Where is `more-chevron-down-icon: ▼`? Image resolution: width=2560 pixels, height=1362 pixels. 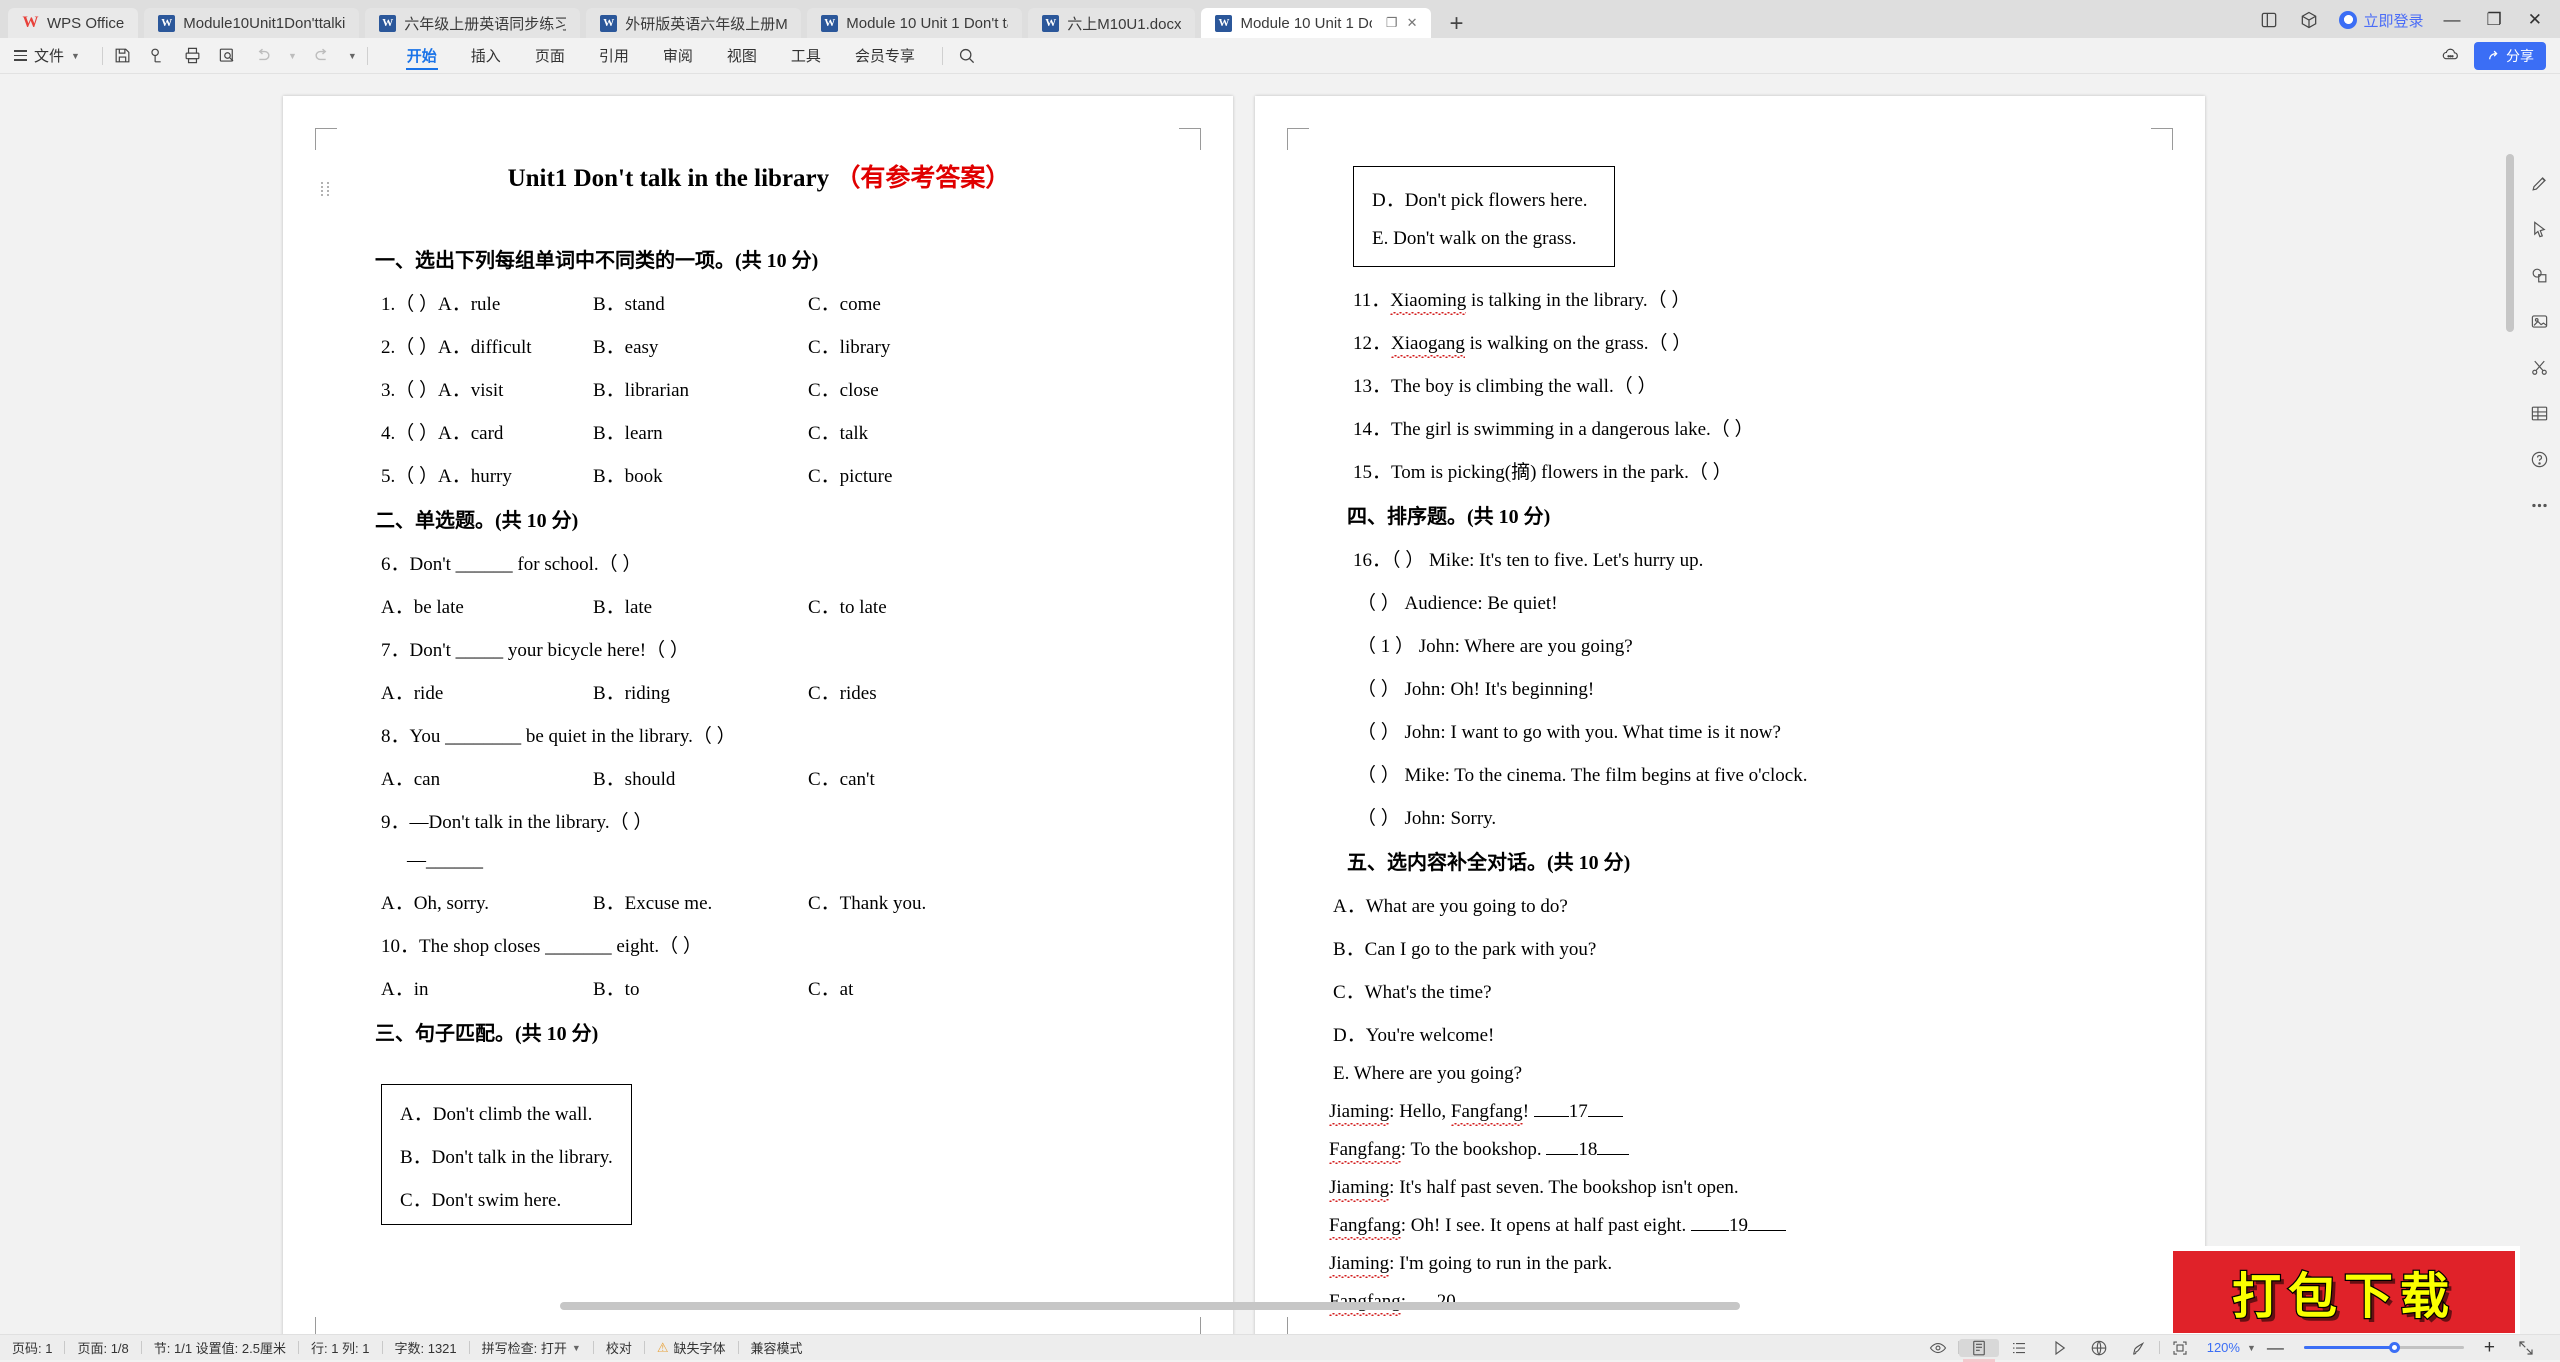 more-chevron-down-icon: ▼ is located at coordinates (352, 56).